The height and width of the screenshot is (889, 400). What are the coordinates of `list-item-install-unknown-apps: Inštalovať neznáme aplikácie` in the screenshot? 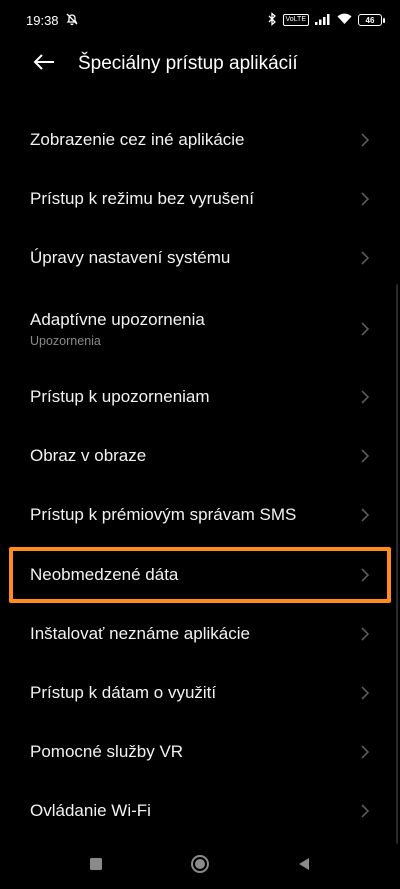 It's located at (200, 634).